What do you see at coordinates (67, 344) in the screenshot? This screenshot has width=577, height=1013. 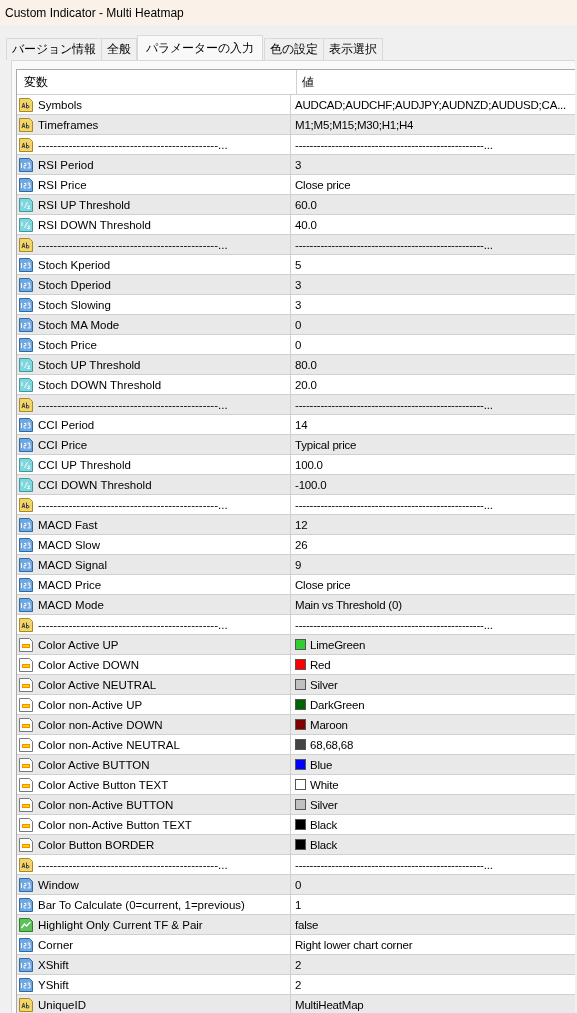 I see `parameter-name: Stoch Price` at bounding box center [67, 344].